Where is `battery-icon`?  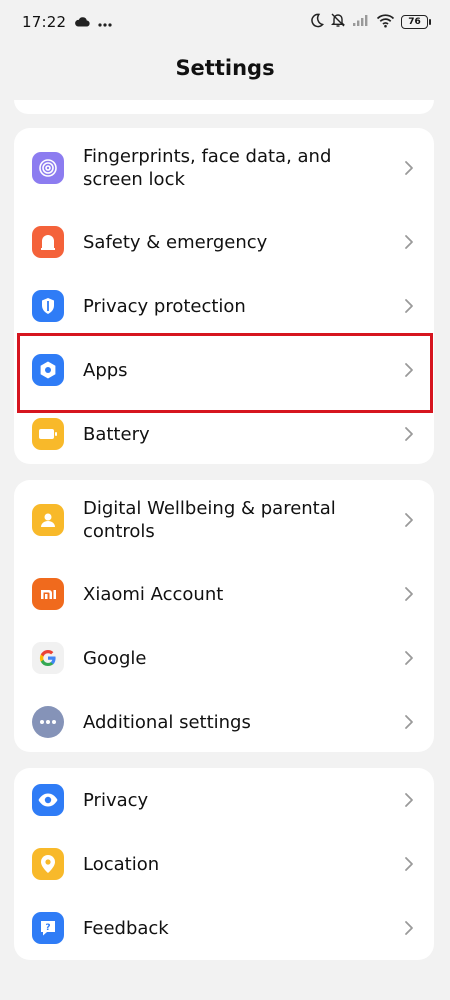 battery-icon is located at coordinates (48, 434).